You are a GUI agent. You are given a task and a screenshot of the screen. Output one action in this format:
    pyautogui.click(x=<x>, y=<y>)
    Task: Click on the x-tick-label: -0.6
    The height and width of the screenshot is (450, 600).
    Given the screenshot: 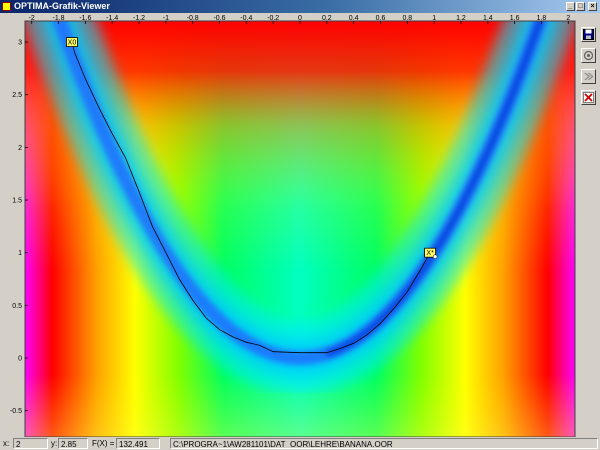 What is the action you would take?
    pyautogui.click(x=219, y=18)
    